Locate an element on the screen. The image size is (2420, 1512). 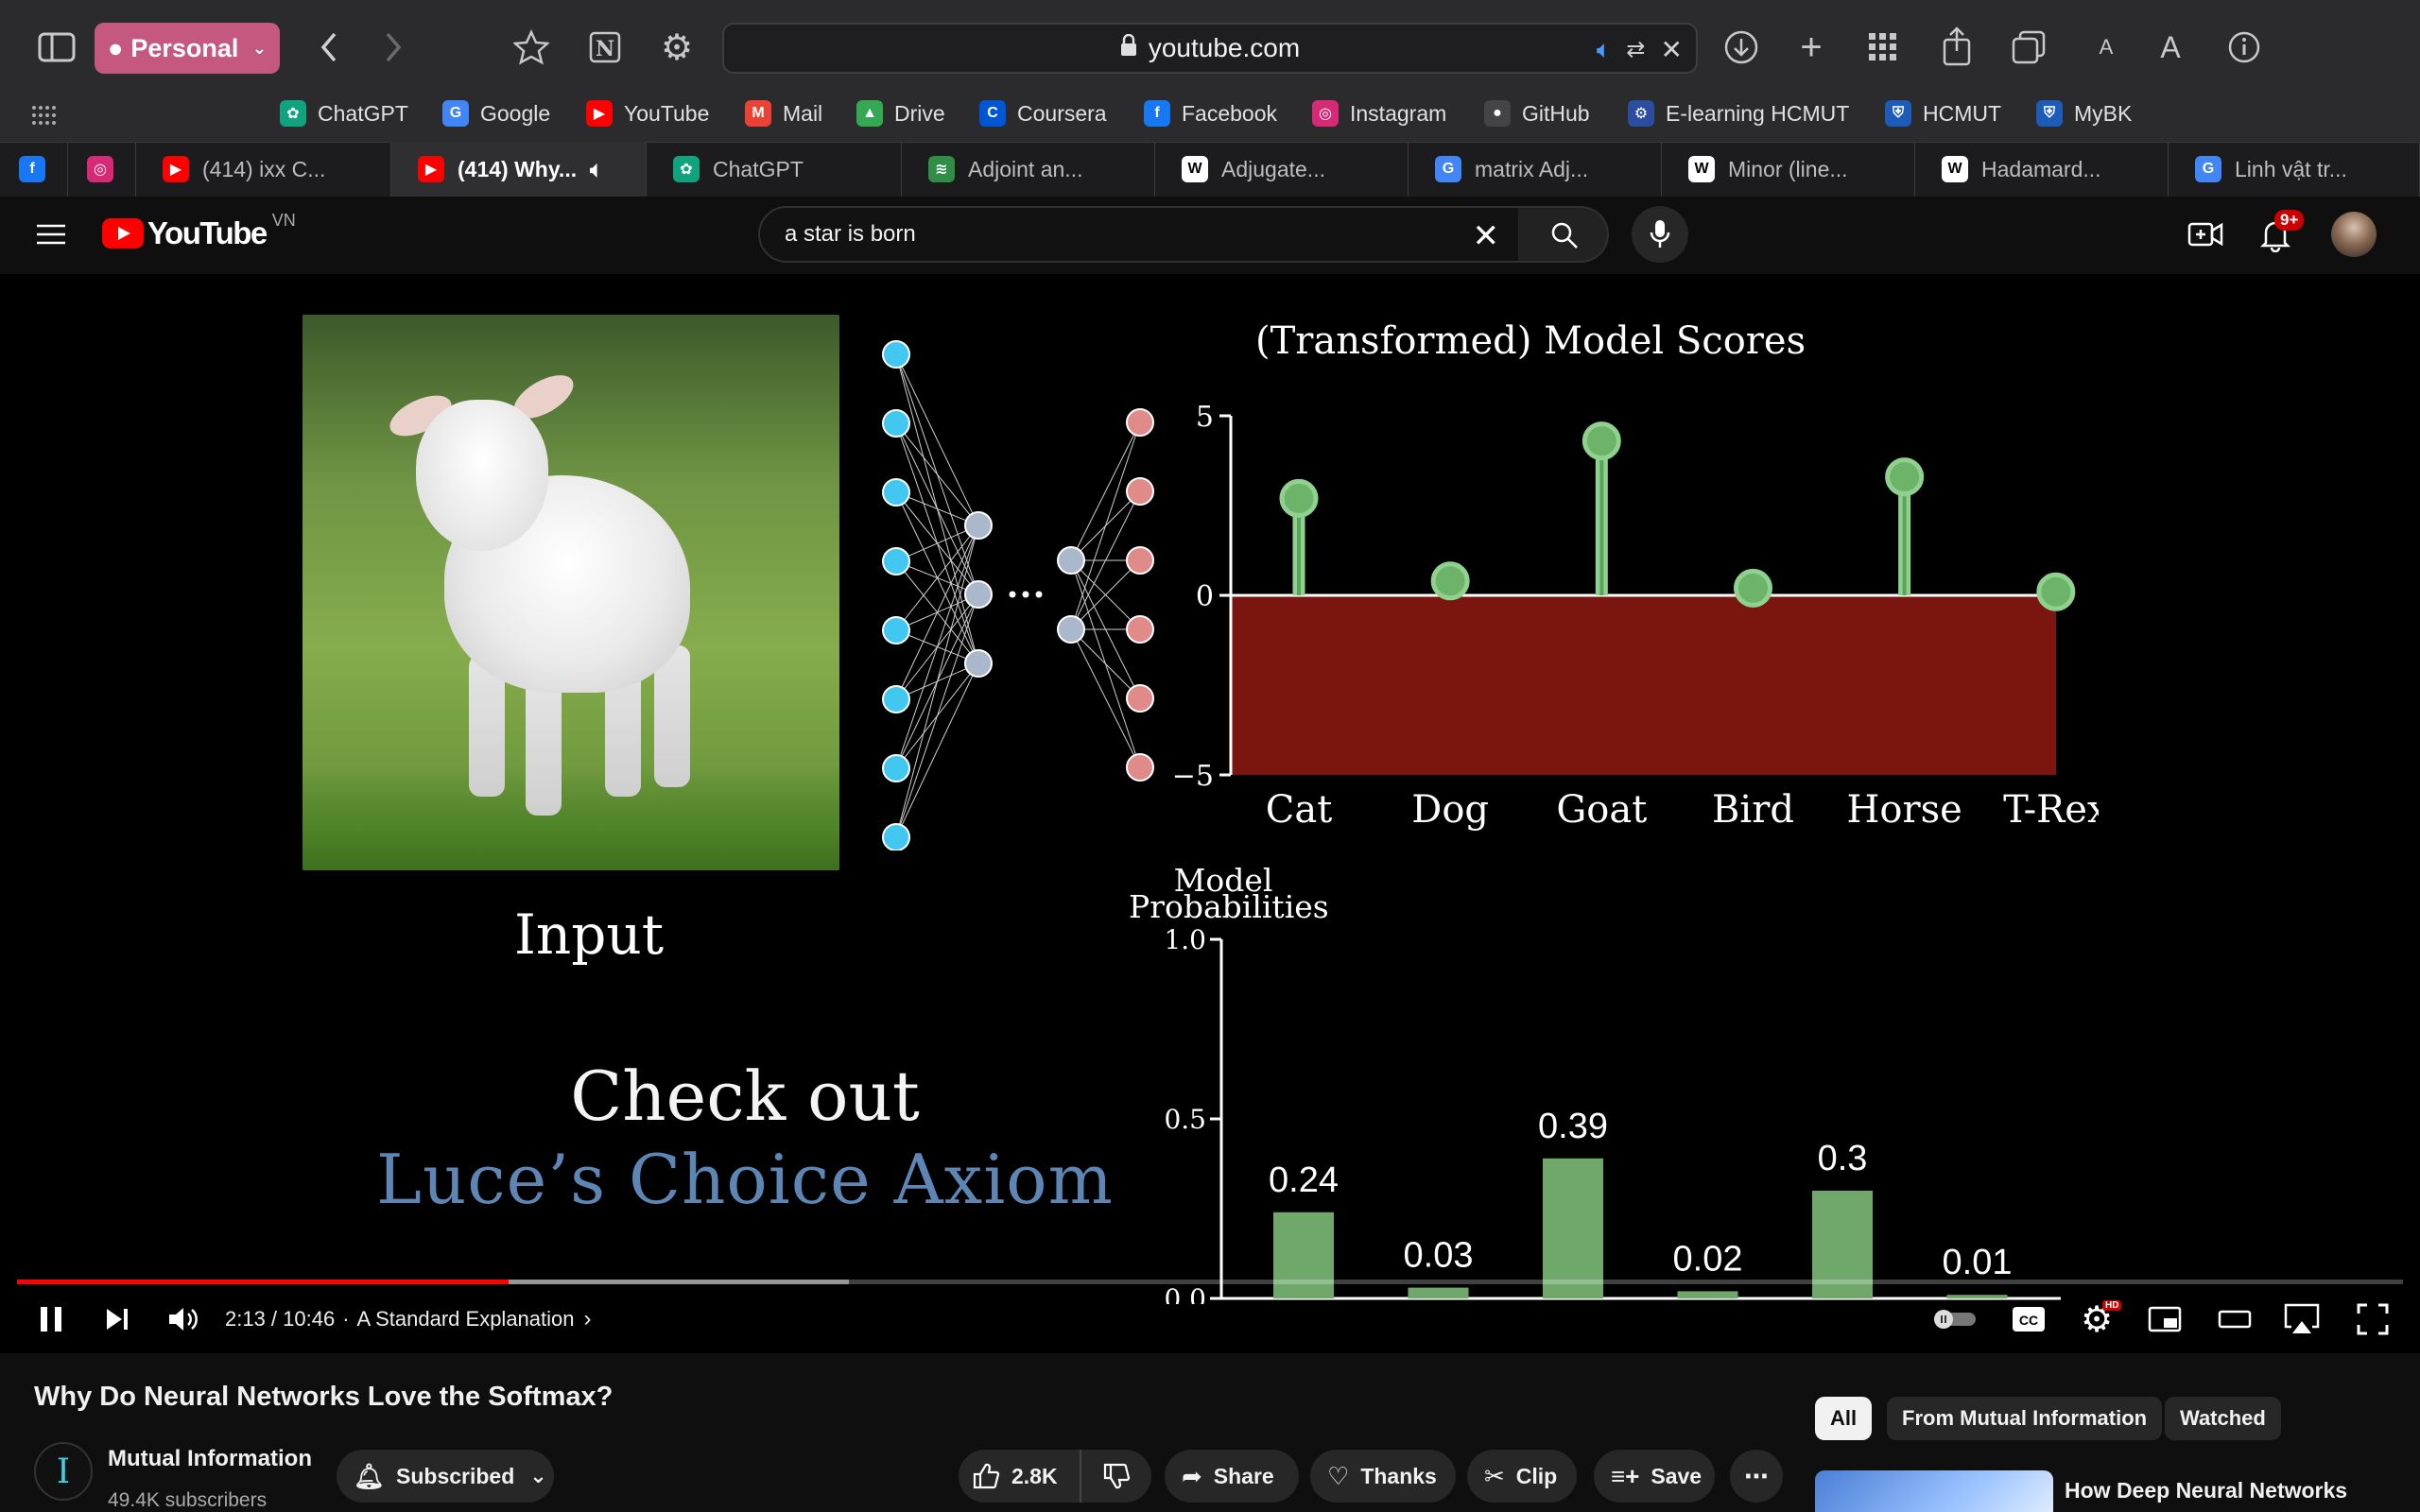
new-tab-plus-icon: + is located at coordinates (1811, 47).